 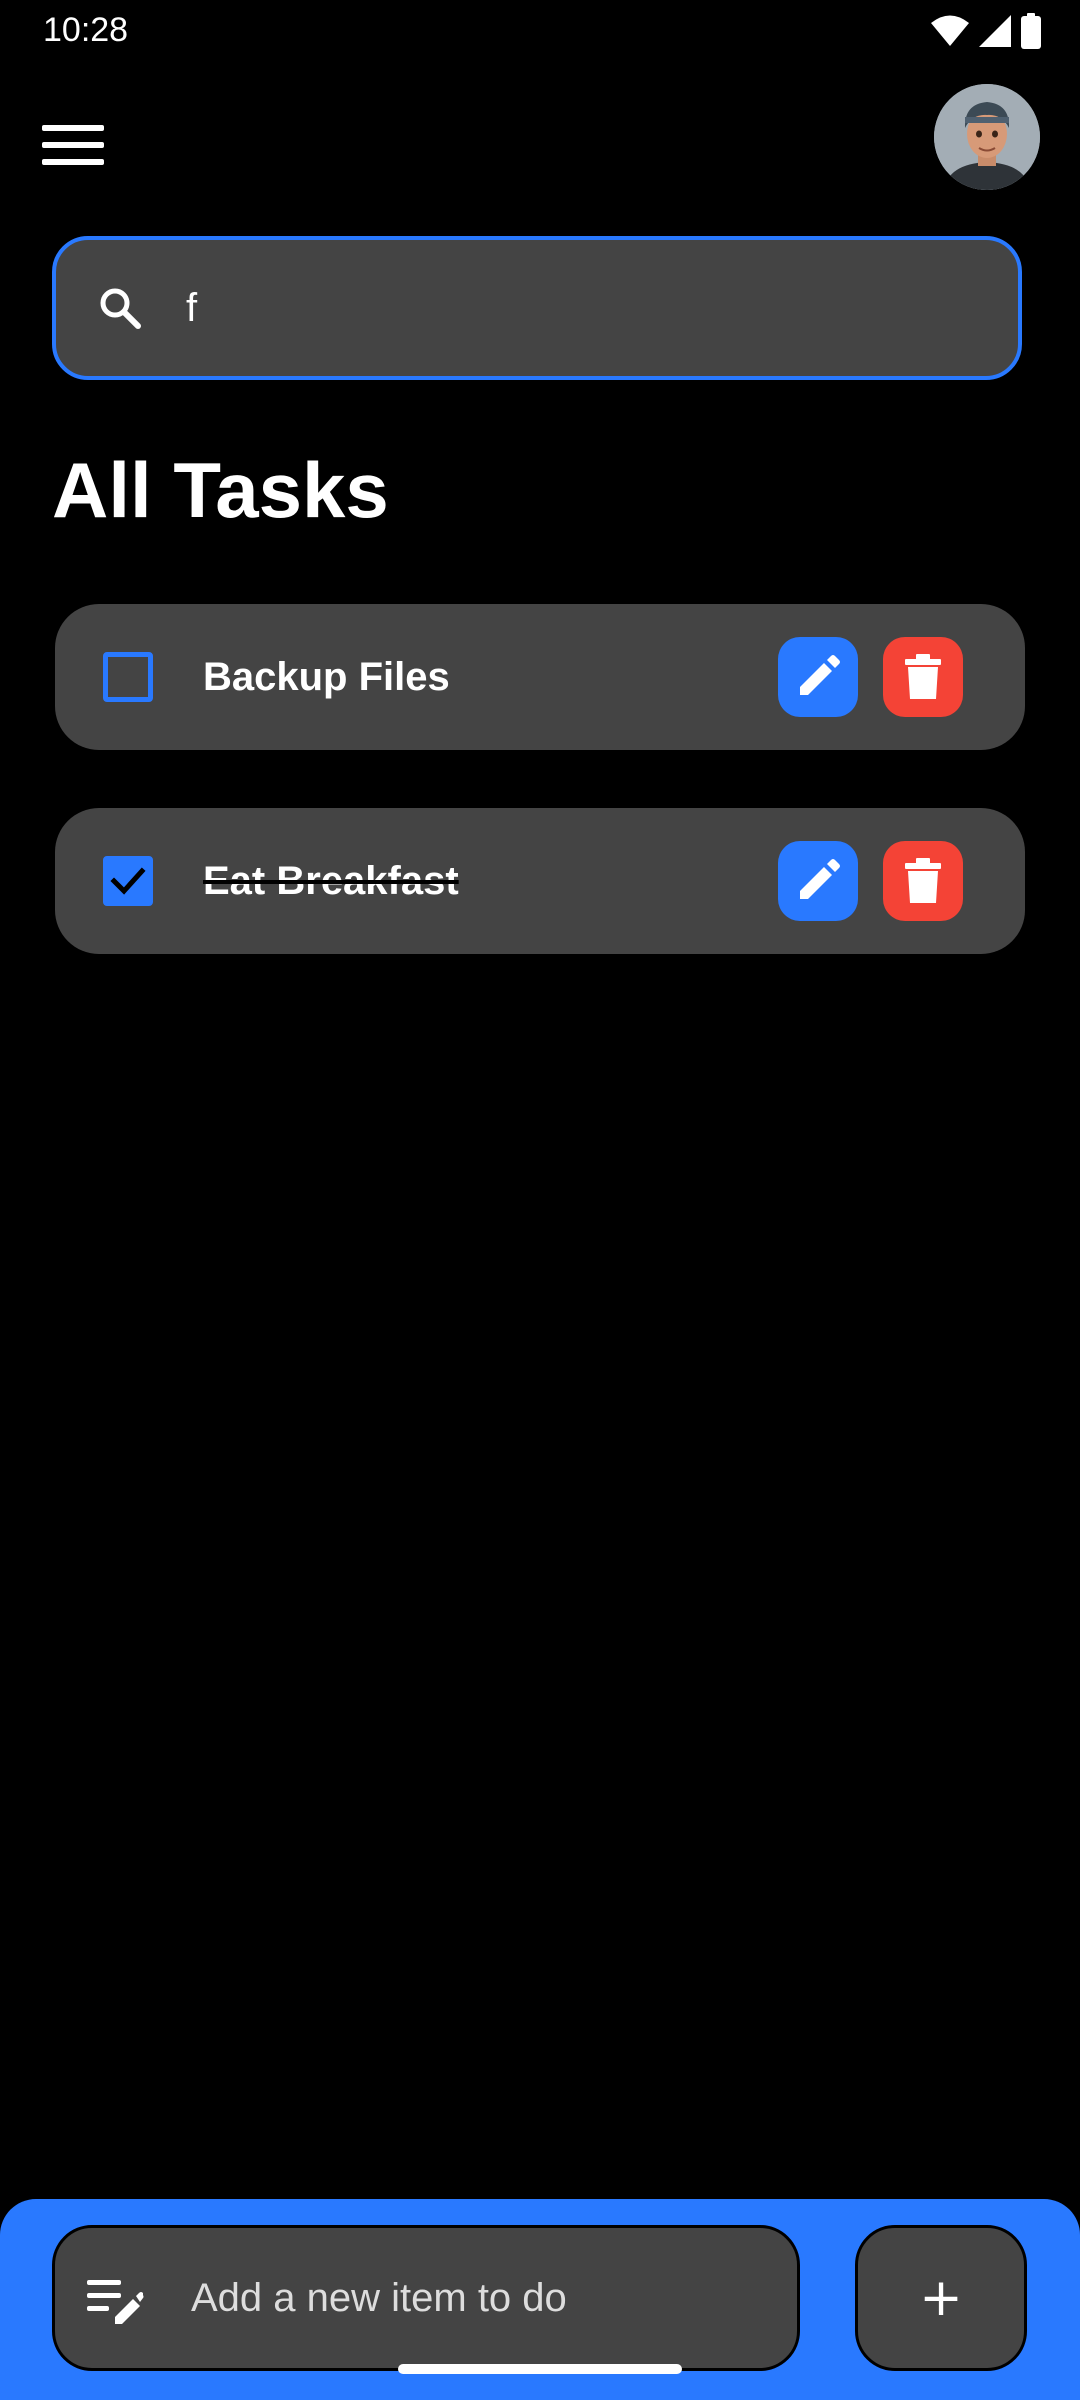 I want to click on add-item-input, so click(x=481, y=2298).